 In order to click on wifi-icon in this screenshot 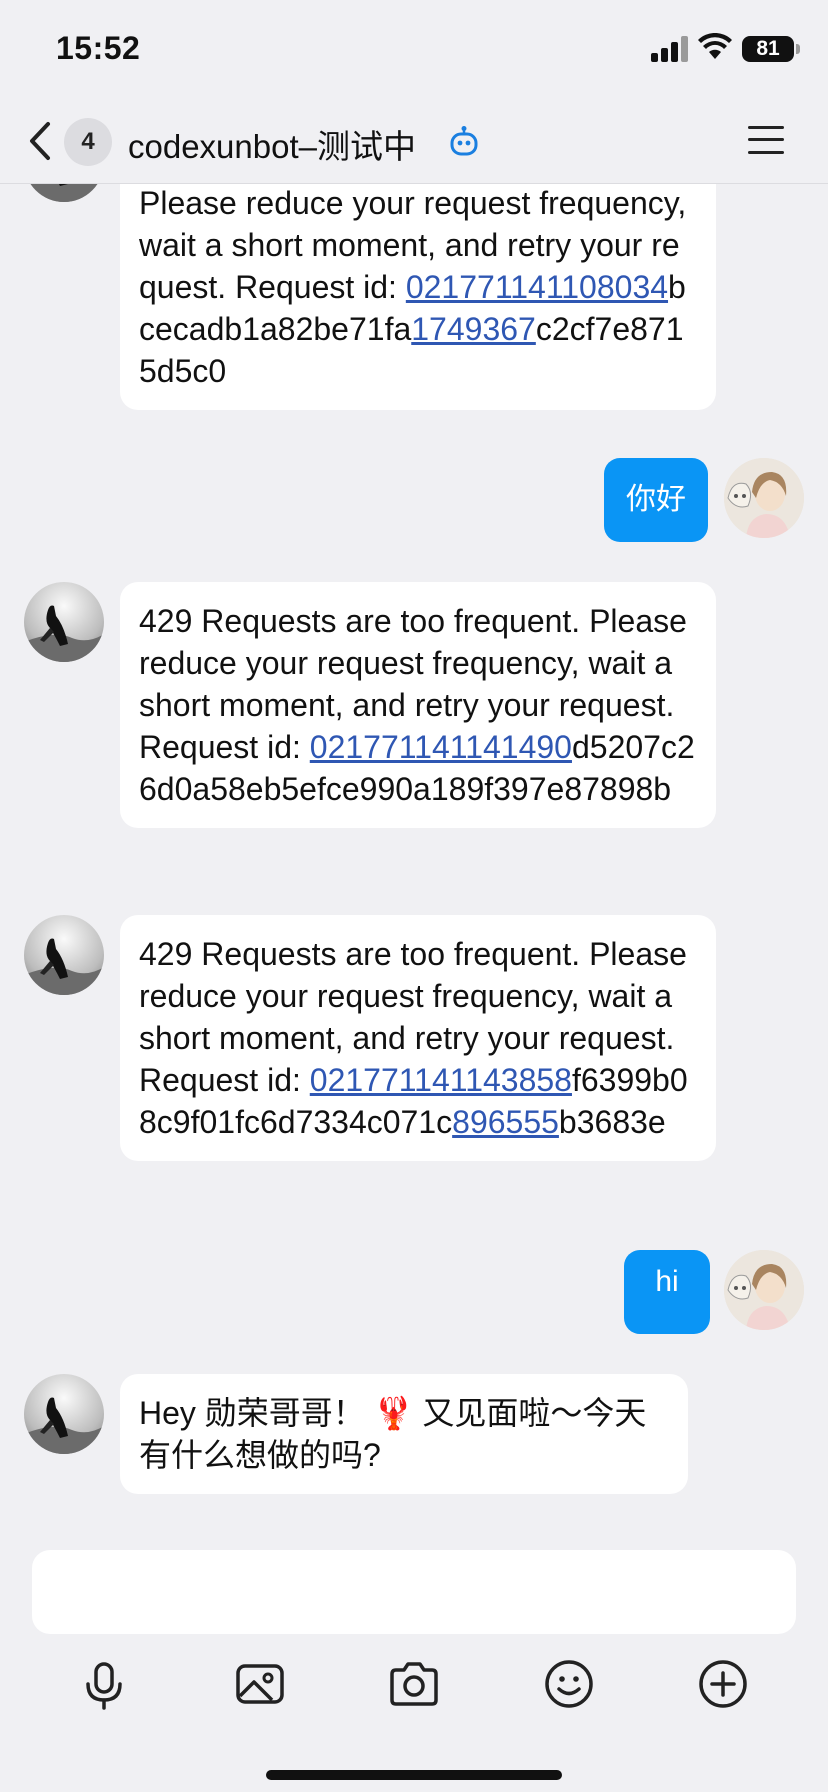, I will do `click(715, 46)`.